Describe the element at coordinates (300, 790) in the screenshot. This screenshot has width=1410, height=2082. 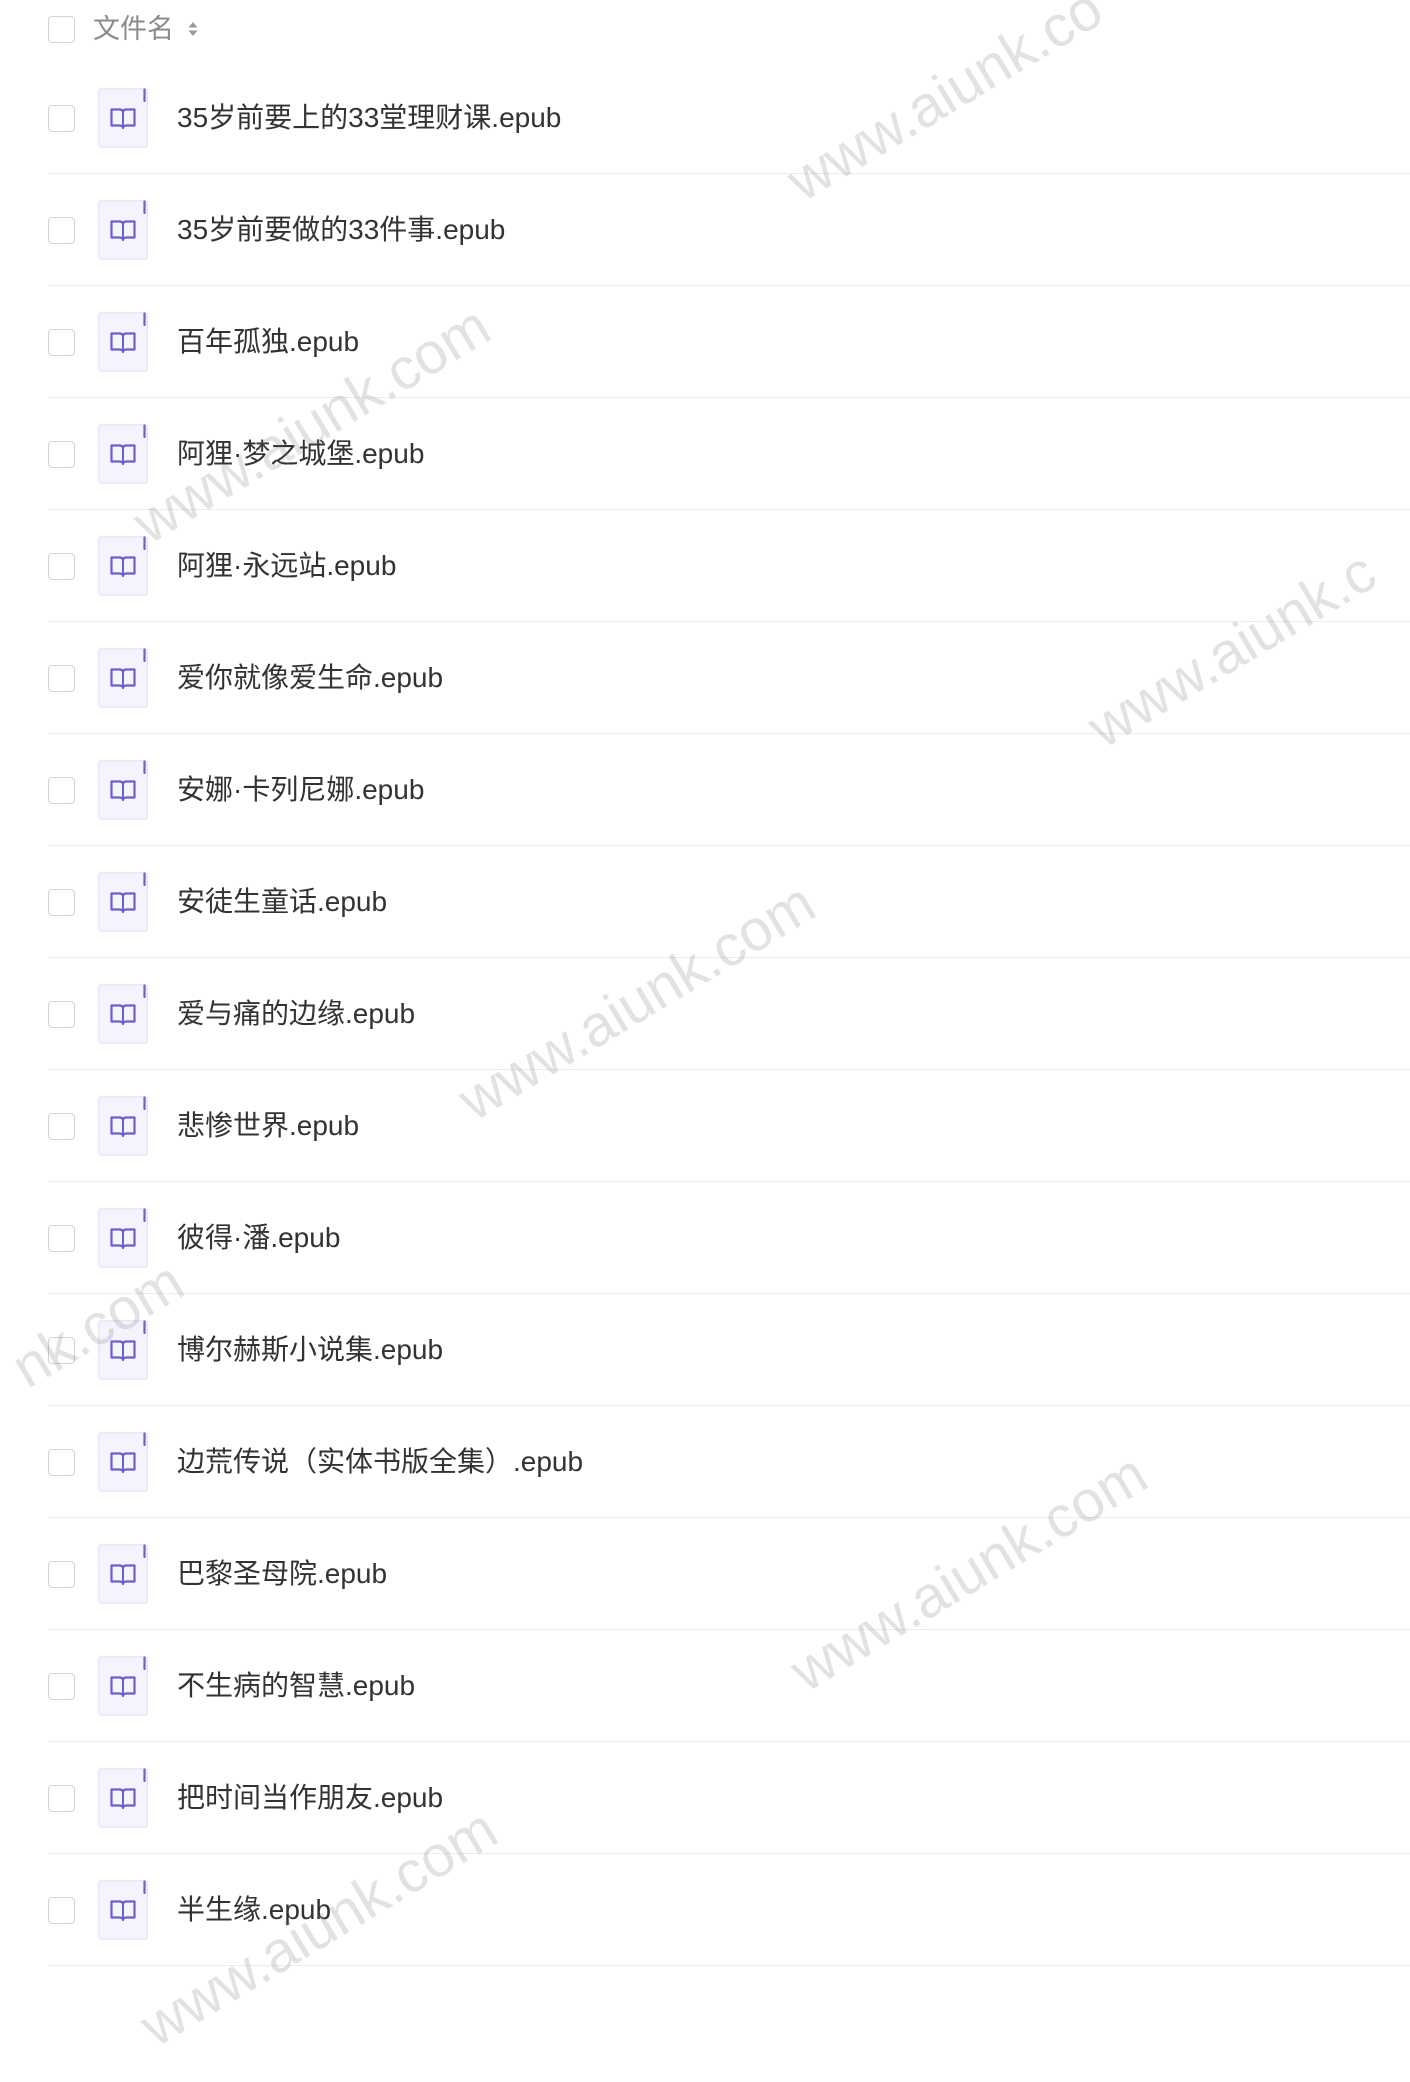
I see `file-name: 安娜·卡列尼娜.epub` at that location.